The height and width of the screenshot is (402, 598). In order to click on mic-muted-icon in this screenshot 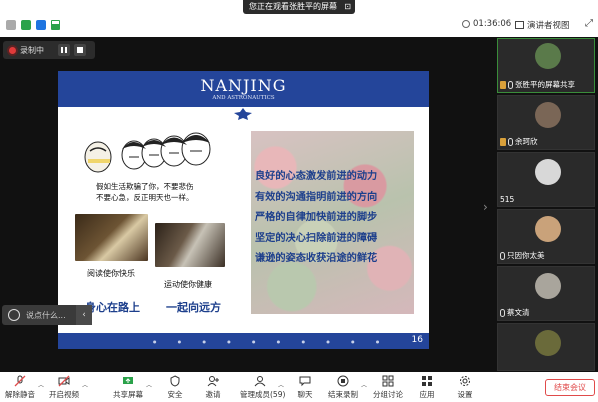, I will do `click(20, 381)`.